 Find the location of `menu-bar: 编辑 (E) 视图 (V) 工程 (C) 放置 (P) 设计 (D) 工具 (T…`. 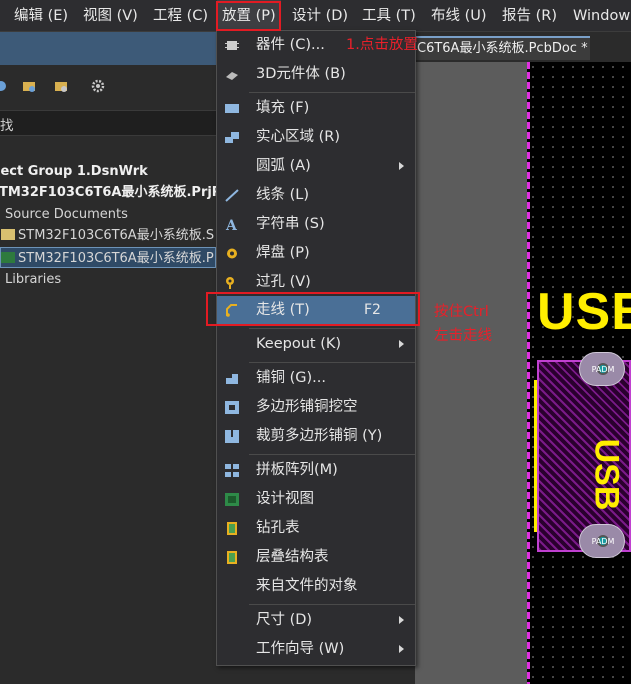

menu-bar: 编辑 (E) 视图 (V) 工程 (C) 放置 (P) 设计 (D) 工具 (T… is located at coordinates (315, 16).